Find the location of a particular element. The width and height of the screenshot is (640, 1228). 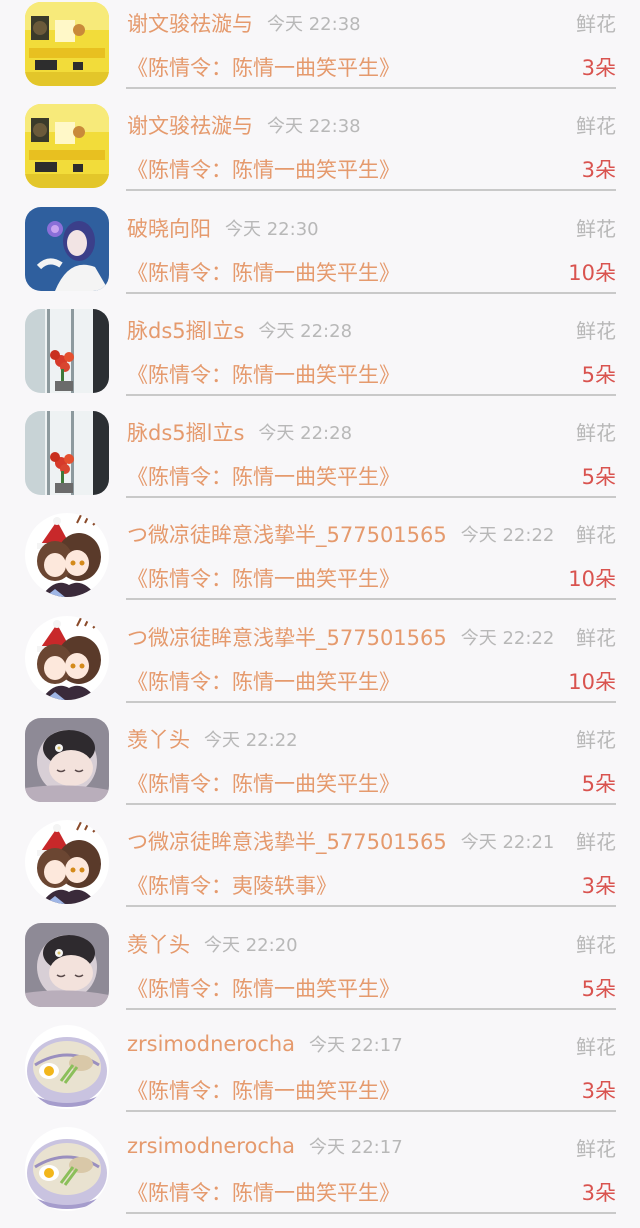

user-line: 脉ds5搁l立s 今天 22:28 鲜花 is located at coordinates (371, 330).